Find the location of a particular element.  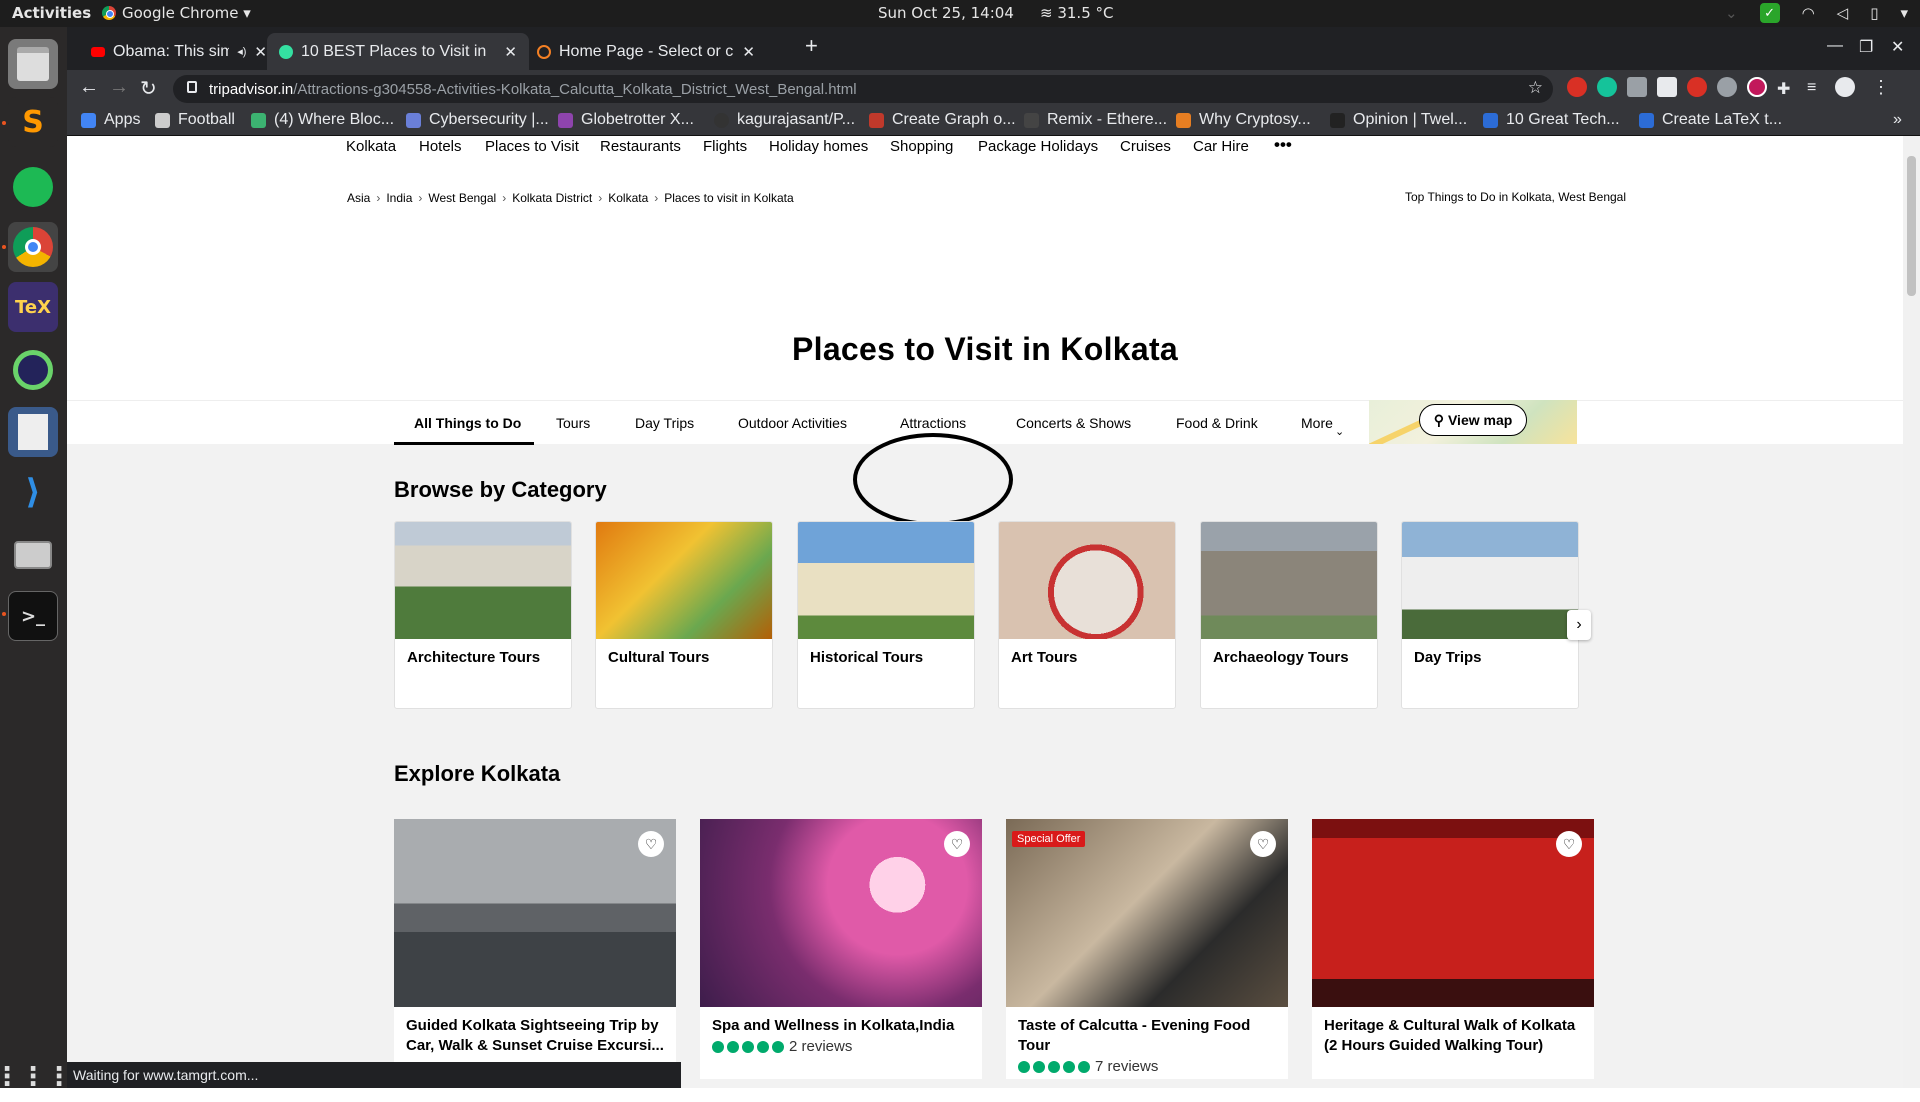

filter-tab-all-things: All Things to Do is located at coordinates (467, 423).